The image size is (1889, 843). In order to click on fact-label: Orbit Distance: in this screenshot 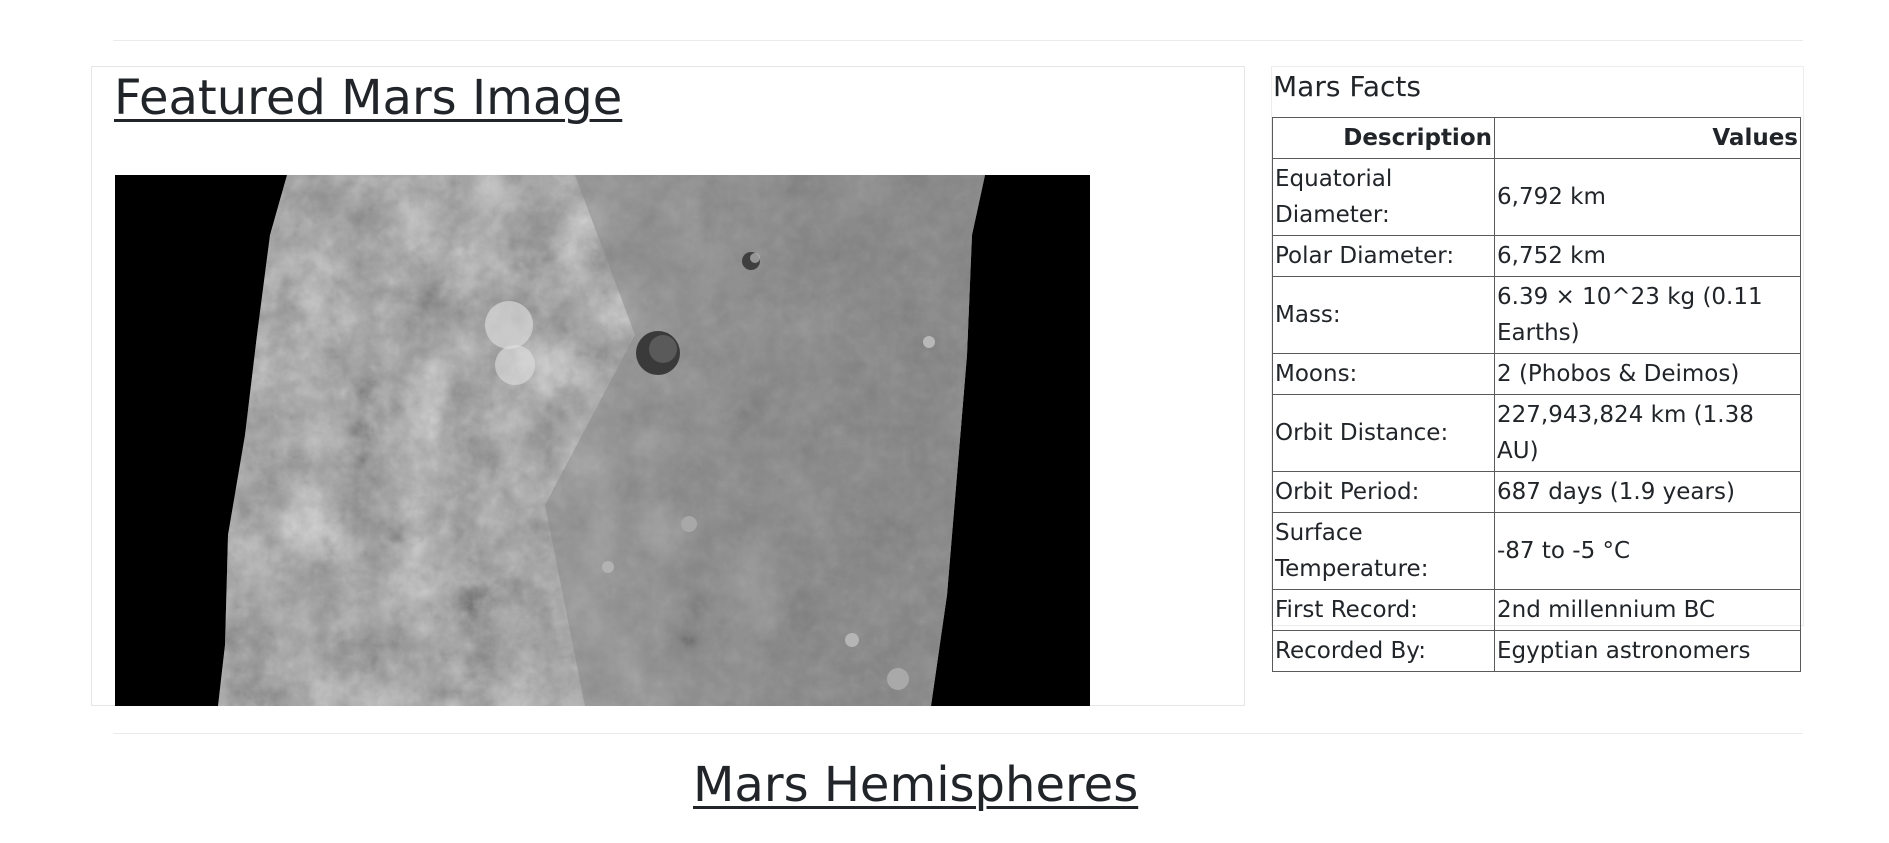, I will do `click(1383, 433)`.